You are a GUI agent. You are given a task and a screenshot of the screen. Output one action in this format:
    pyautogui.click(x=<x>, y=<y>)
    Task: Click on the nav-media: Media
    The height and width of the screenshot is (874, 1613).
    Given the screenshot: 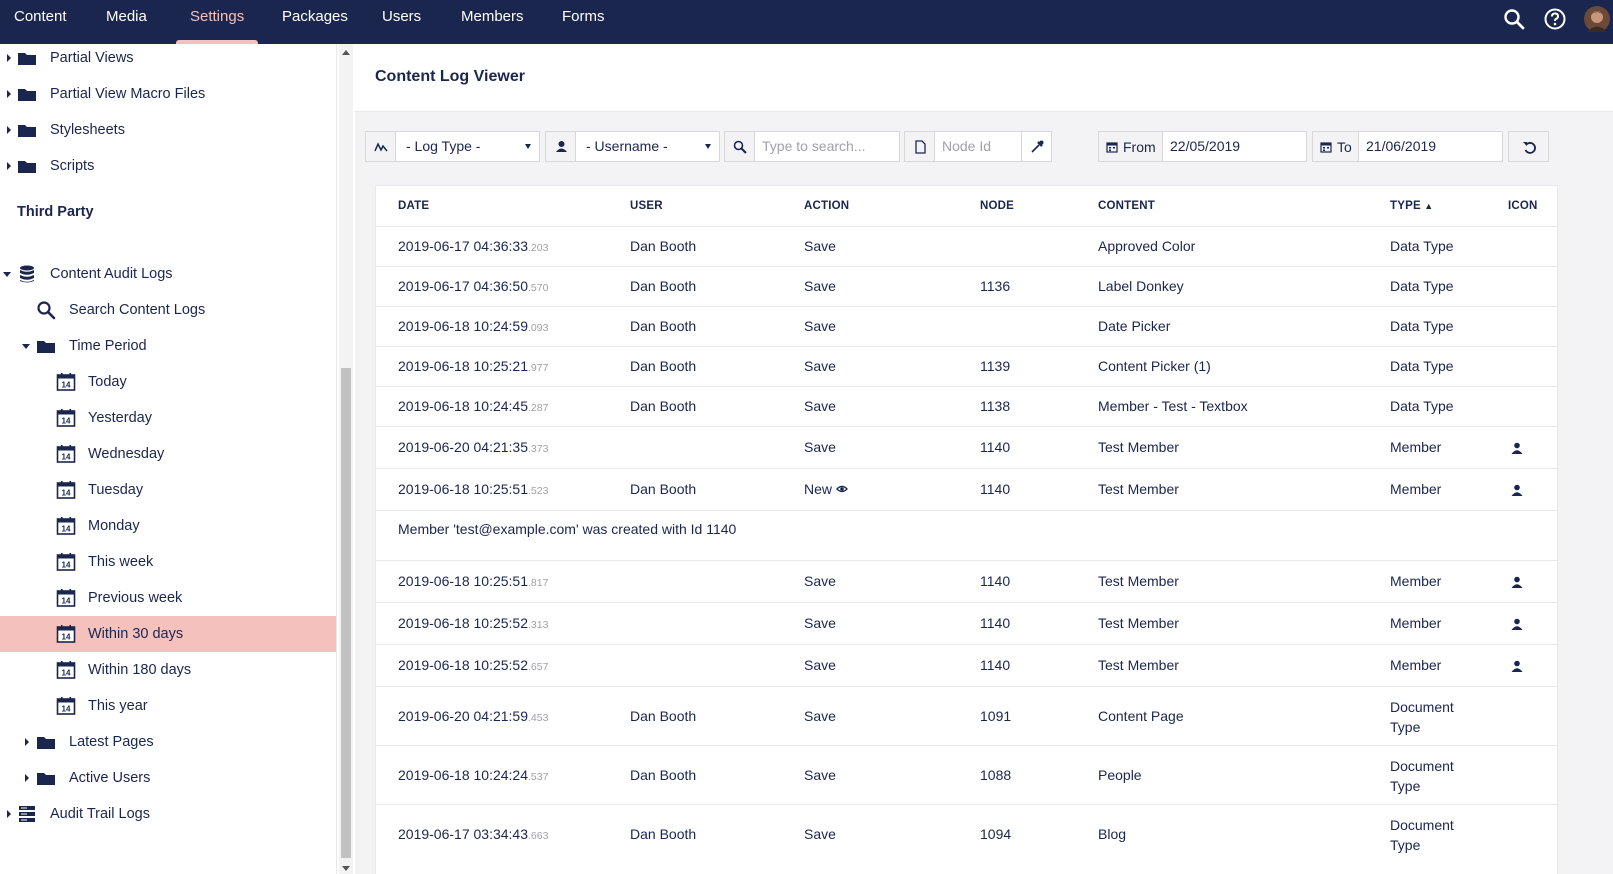 What is the action you would take?
    pyautogui.click(x=126, y=22)
    